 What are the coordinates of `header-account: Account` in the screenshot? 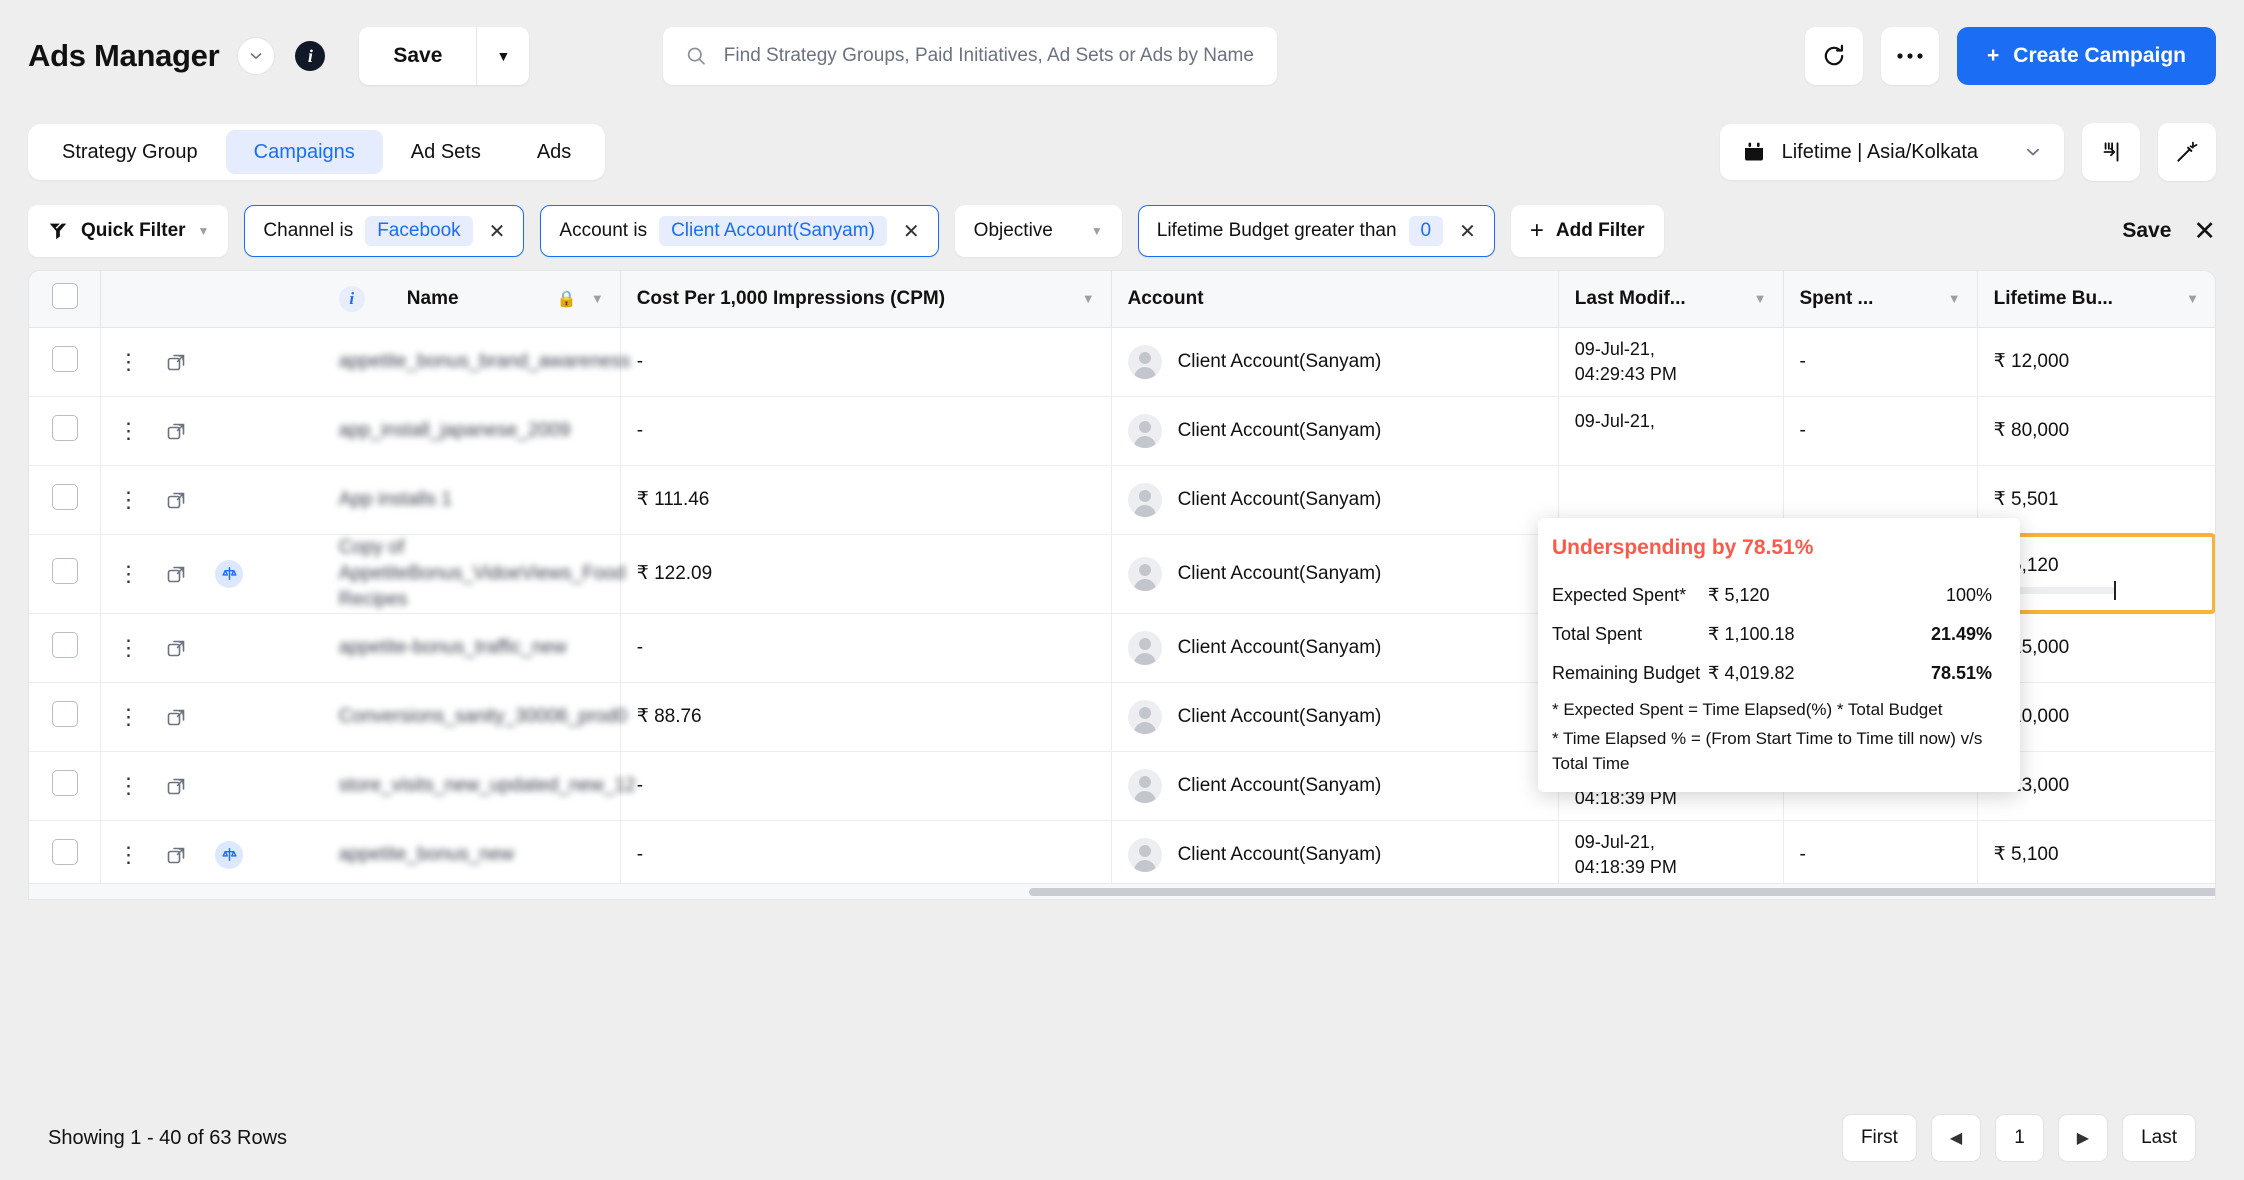 It's located at (1335, 299).